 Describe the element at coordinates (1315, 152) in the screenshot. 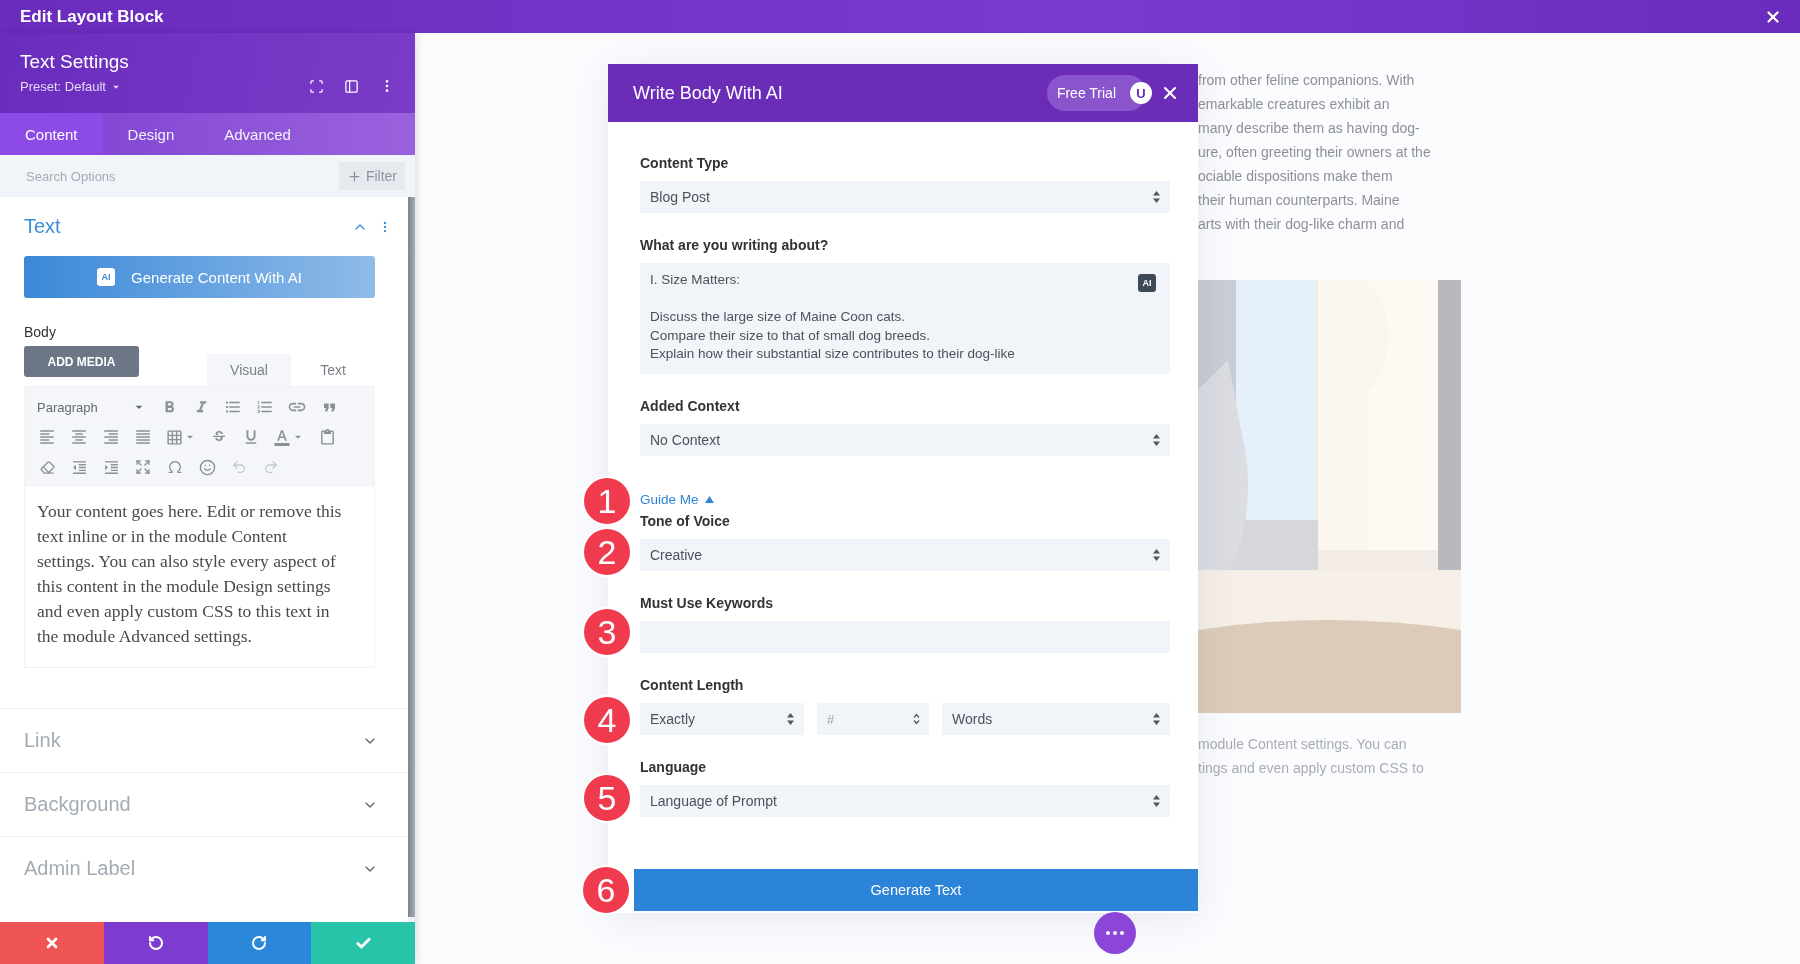

I see `text-line: ure, often greeting their owners at the` at that location.